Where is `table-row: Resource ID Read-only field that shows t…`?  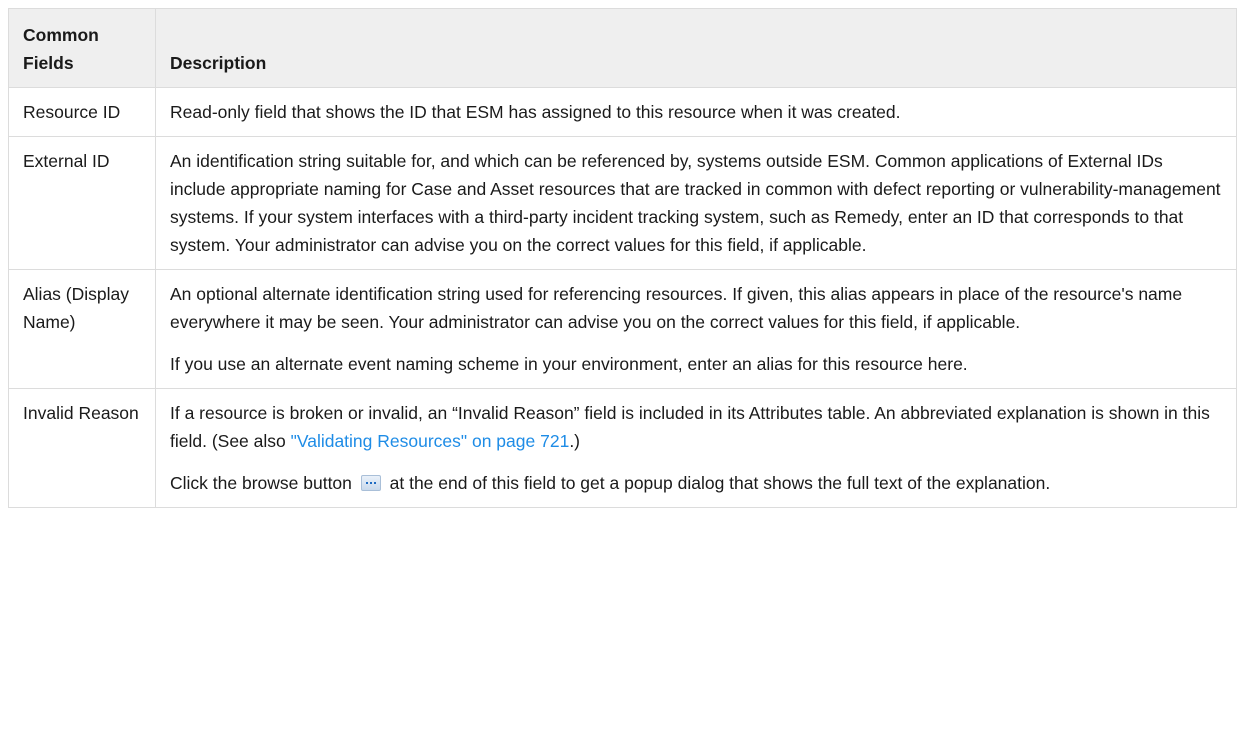
table-row: Resource ID Read-only field that shows t… is located at coordinates (622, 112).